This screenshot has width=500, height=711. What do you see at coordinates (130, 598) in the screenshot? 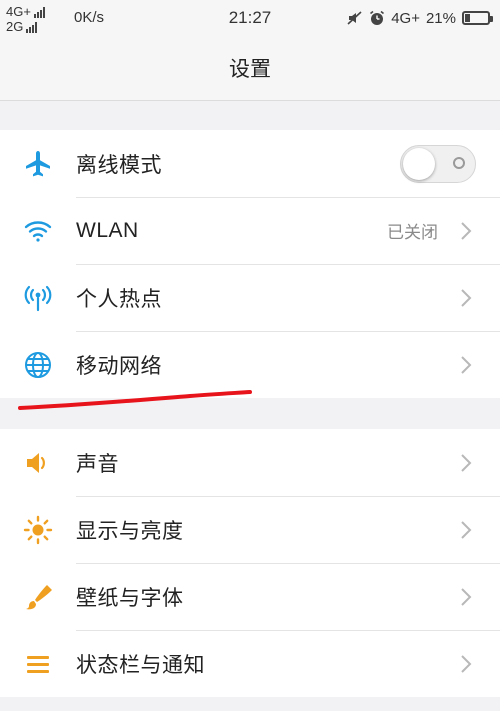
I see `setting-label: 壁纸与字体` at bounding box center [130, 598].